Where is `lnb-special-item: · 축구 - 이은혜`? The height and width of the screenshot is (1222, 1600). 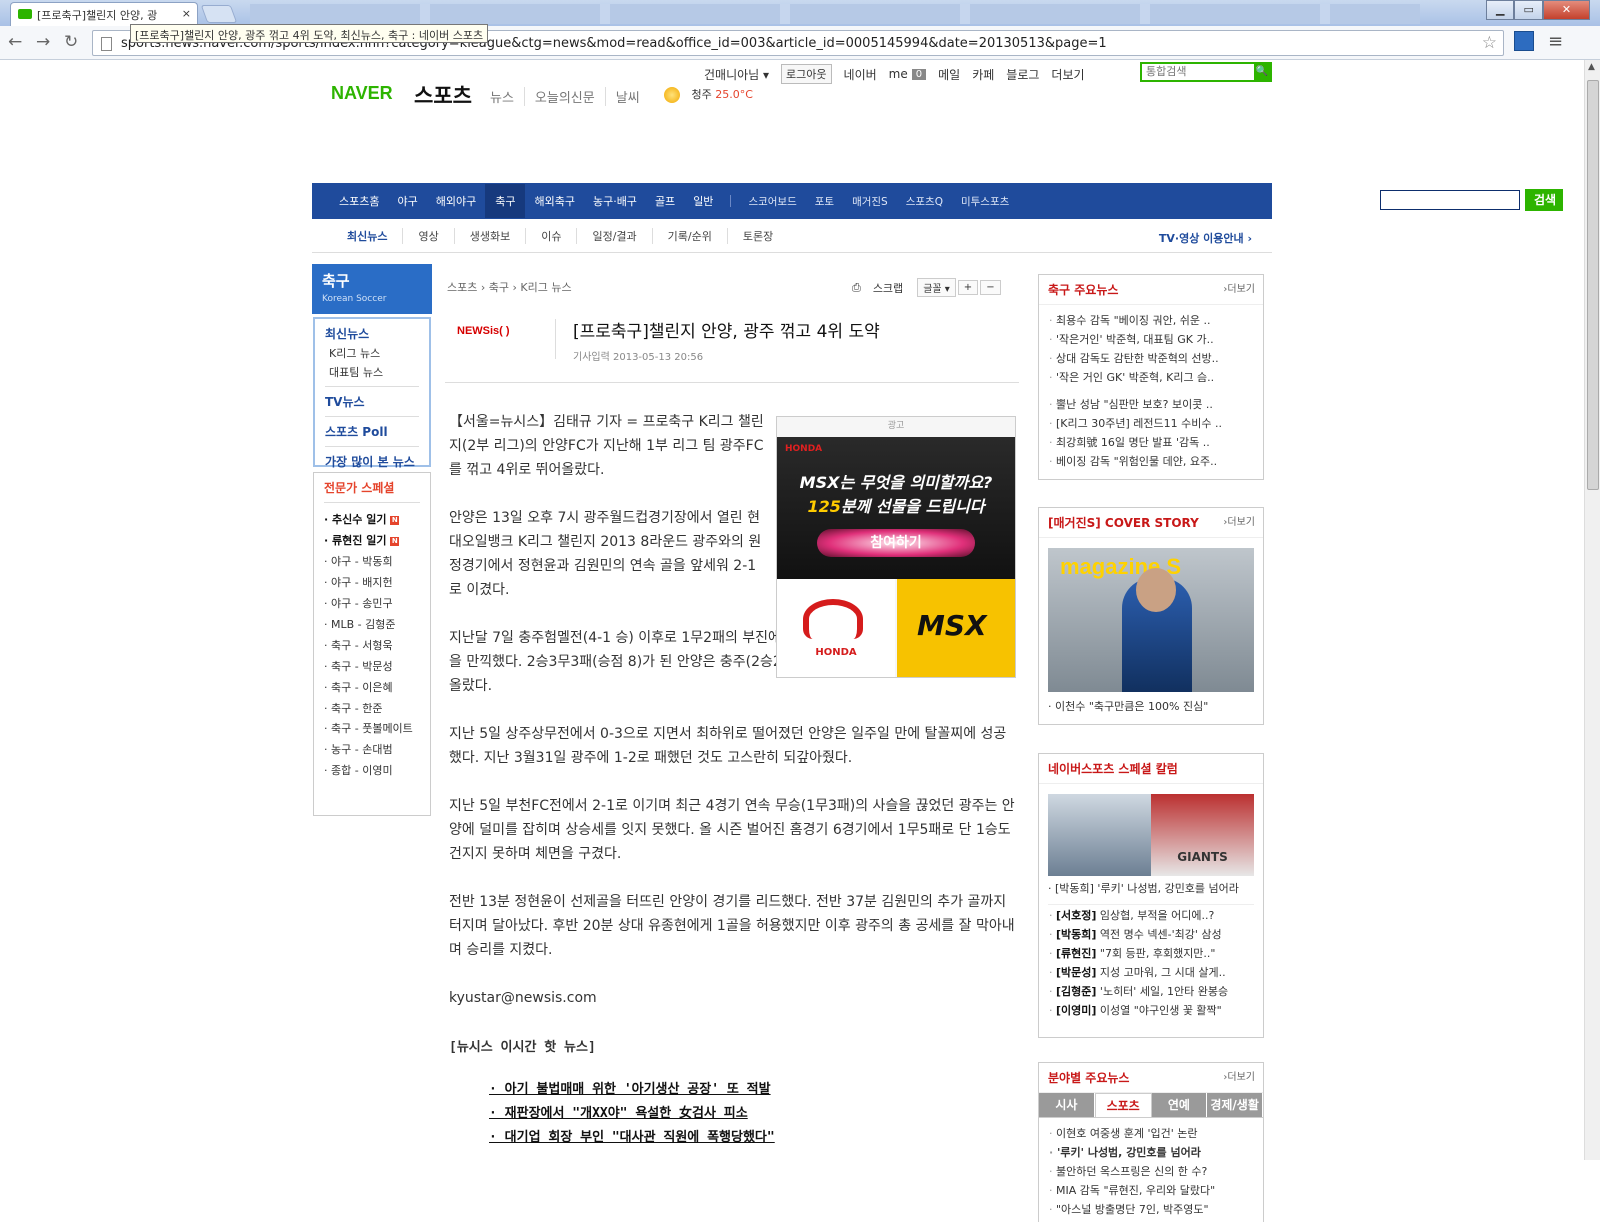 lnb-special-item: · 축구 - 이은혜 is located at coordinates (372, 687).